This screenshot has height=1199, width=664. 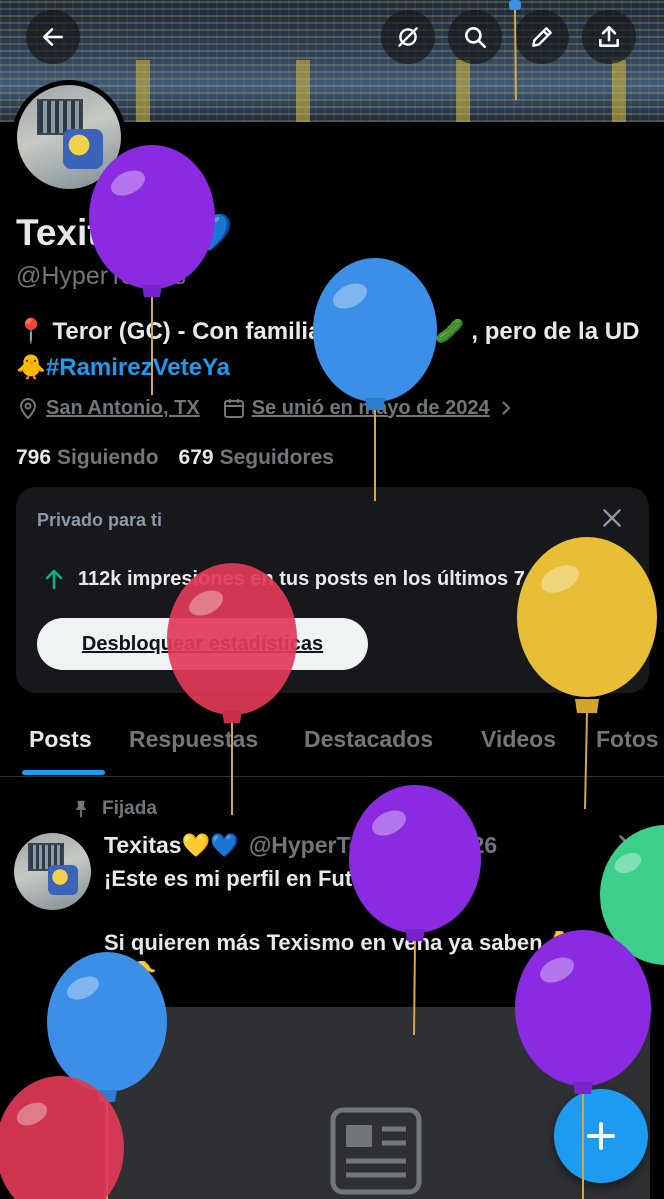 I want to click on following-count: 796, so click(x=34, y=457).